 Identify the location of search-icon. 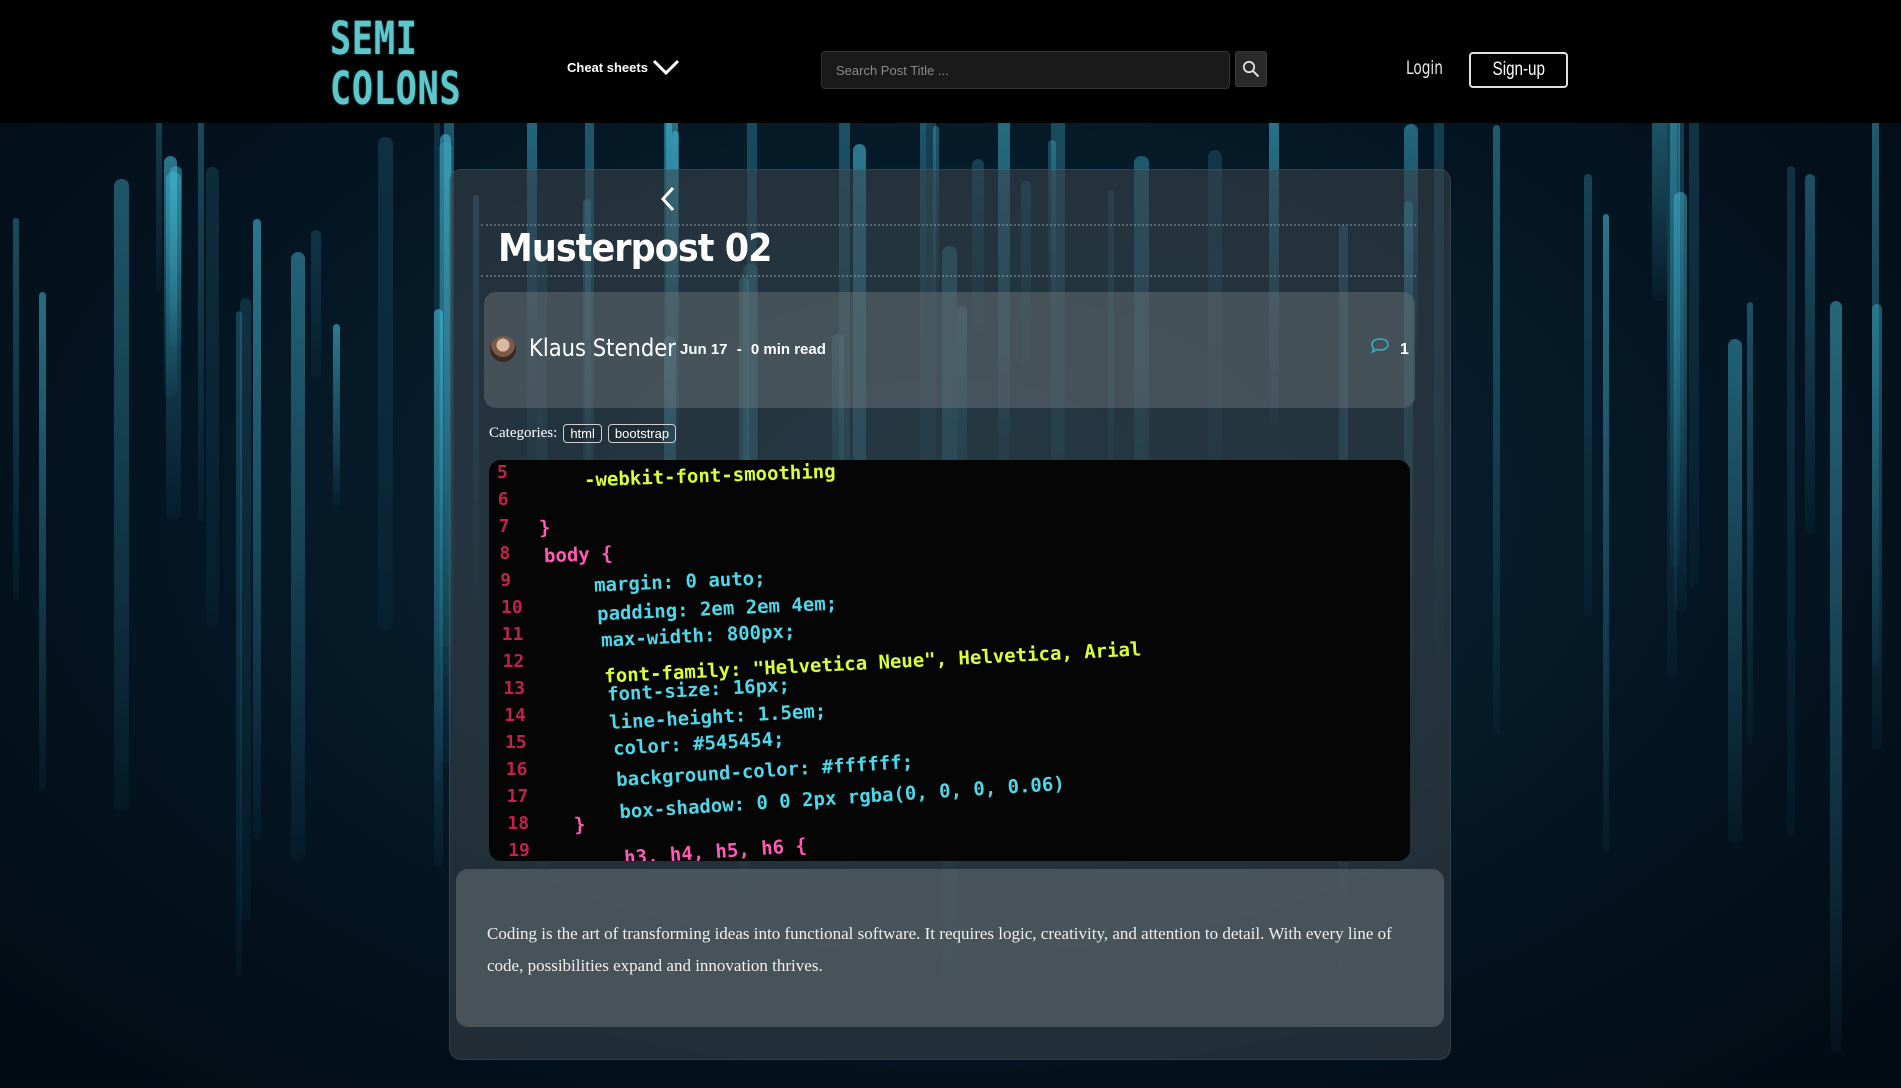
(1251, 69).